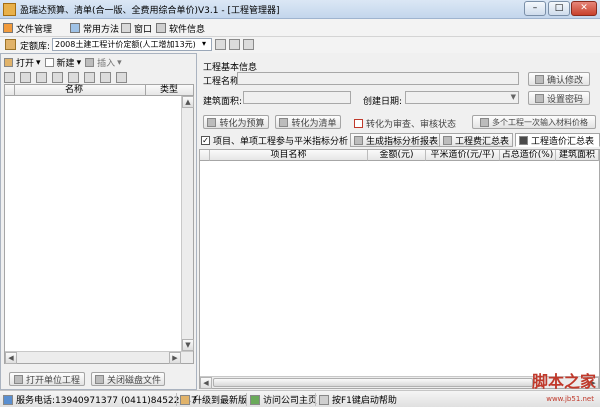  What do you see at coordinates (90, 62) in the screenshot?
I see `insert-icon` at bounding box center [90, 62].